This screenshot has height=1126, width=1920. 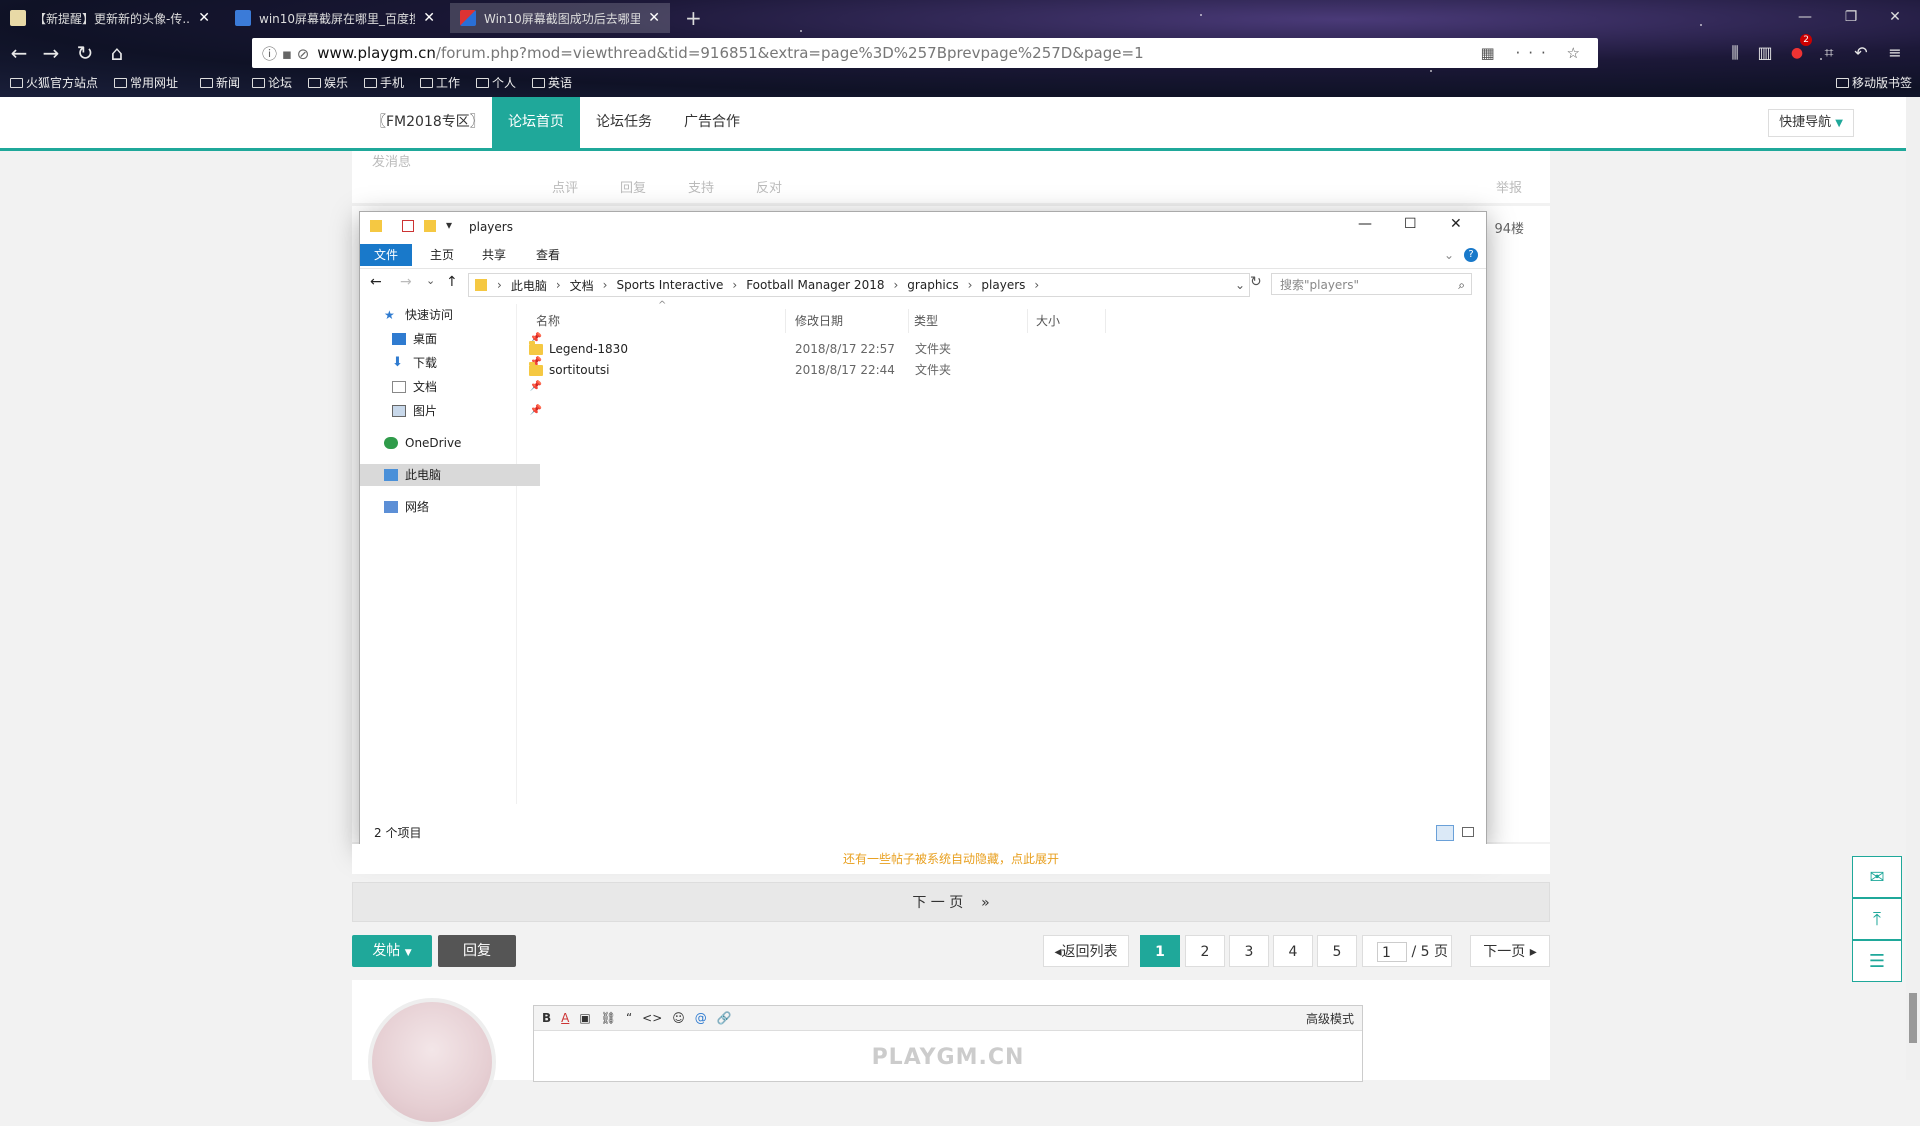 What do you see at coordinates (775, 349) in the screenshot?
I see `file-row: Legend-1830 2018/8/17 22:57 文件夹` at bounding box center [775, 349].